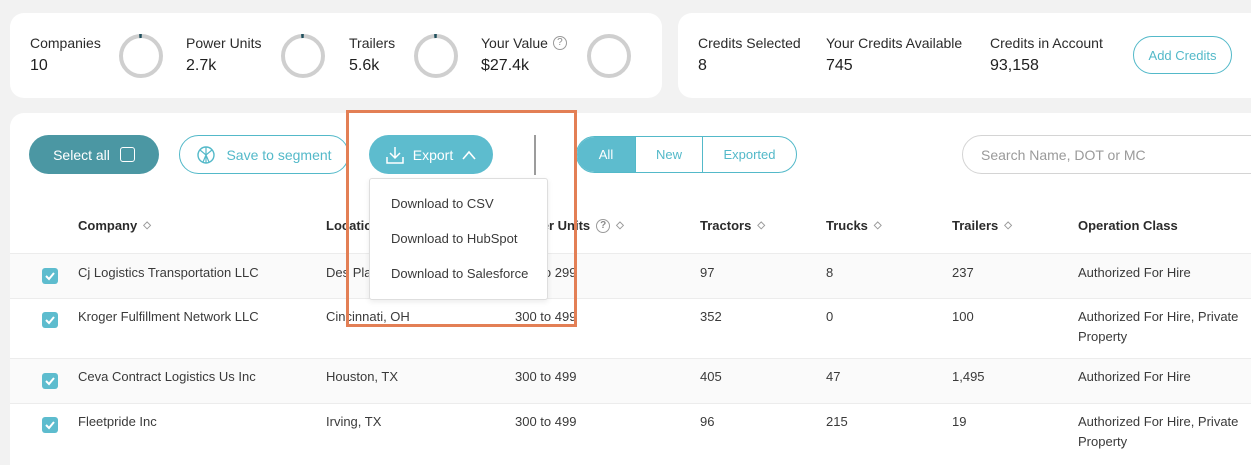 This screenshot has height=465, width=1251. I want to click on filter-tabs: All New Exported, so click(686, 154).